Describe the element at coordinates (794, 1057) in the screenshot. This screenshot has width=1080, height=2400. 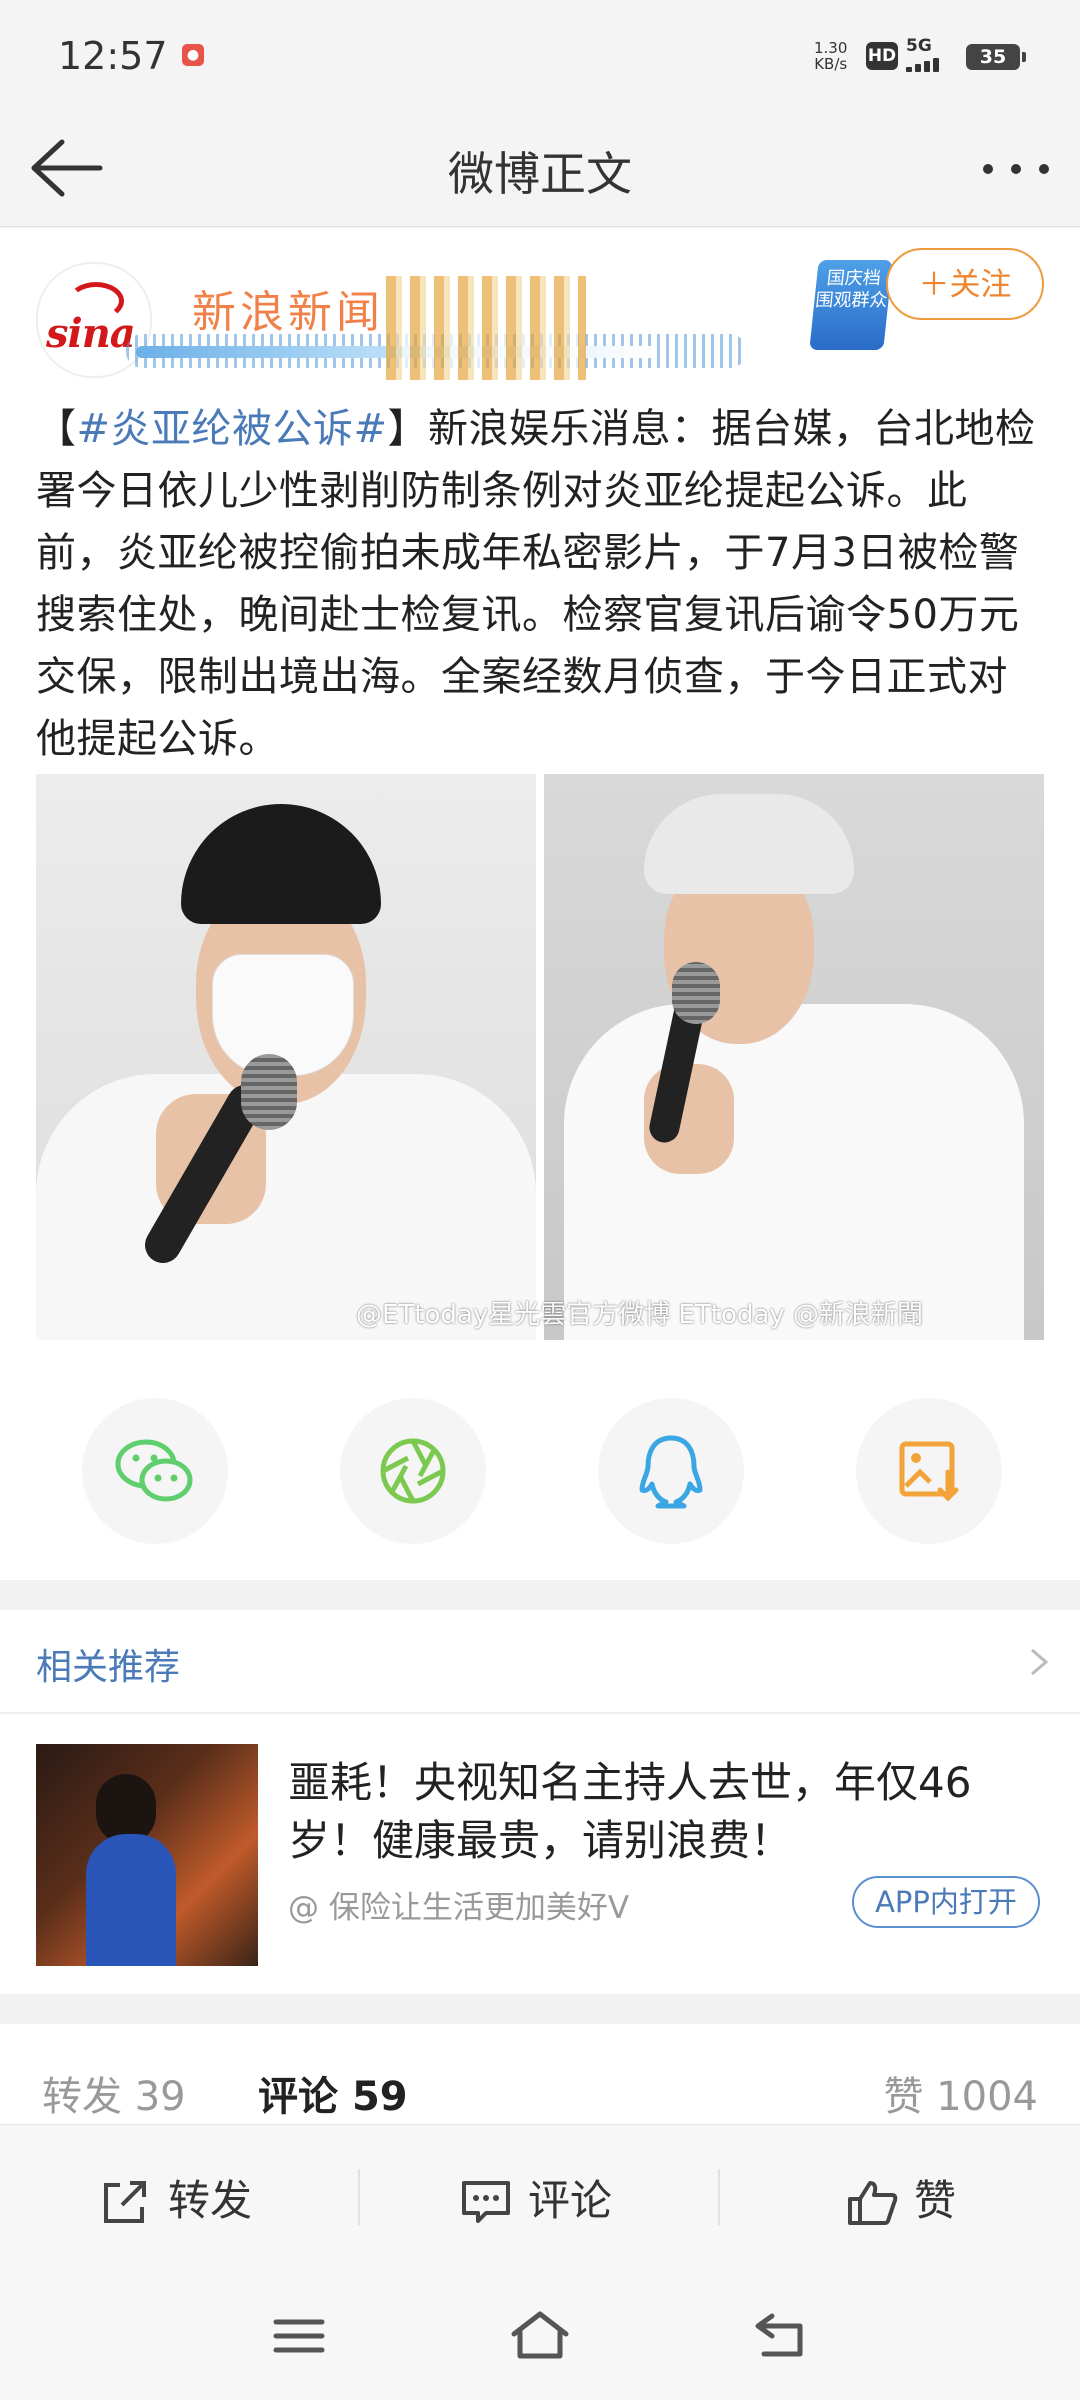
I see `photo-right` at that location.